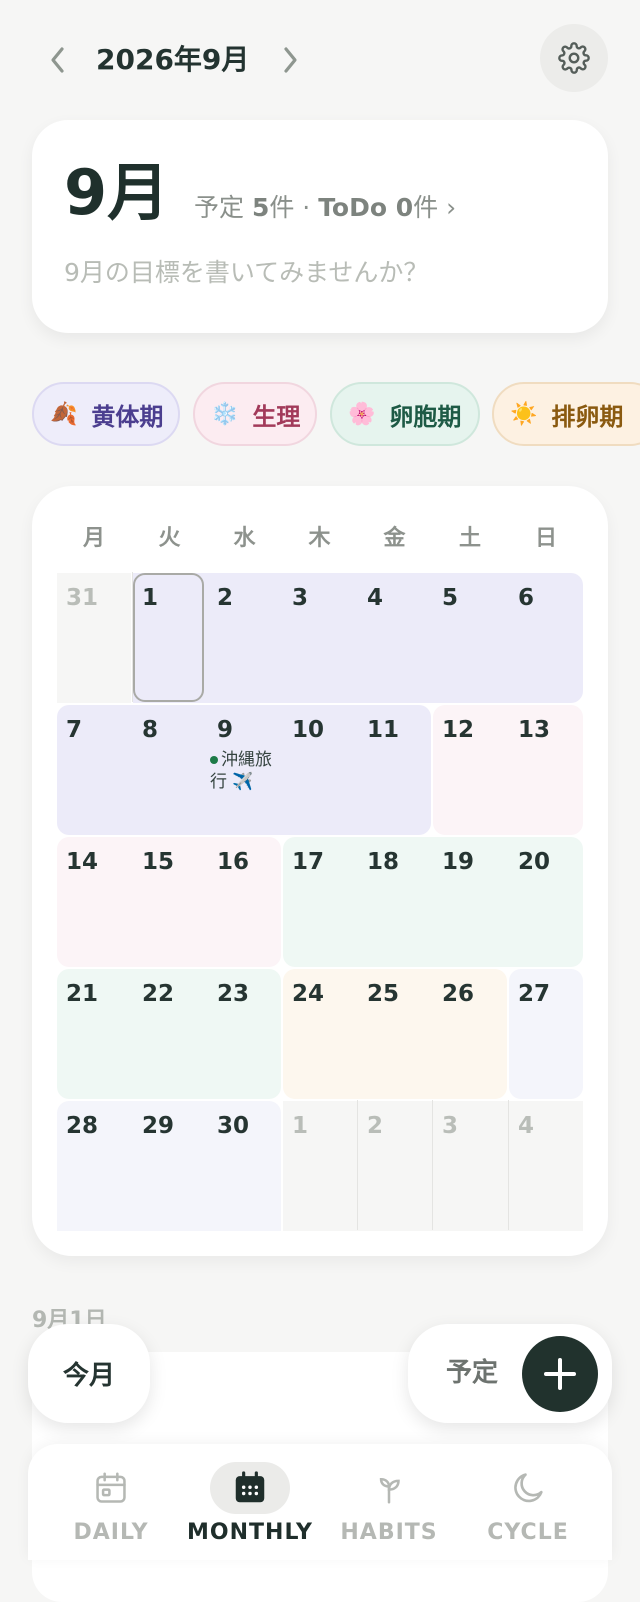 The width and height of the screenshot is (640, 1602). What do you see at coordinates (111, 1488) in the screenshot?
I see `calendar-outline-icon` at bounding box center [111, 1488].